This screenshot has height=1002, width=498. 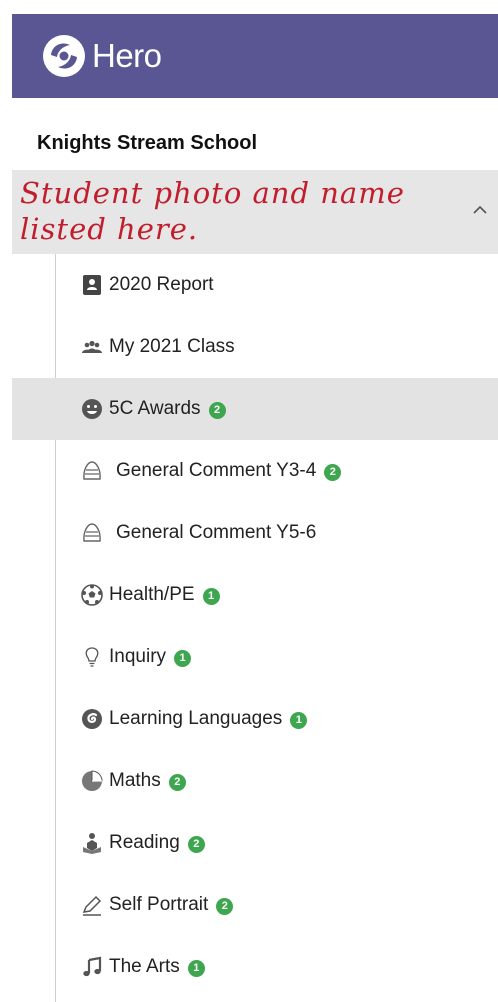 What do you see at coordinates (152, 594) in the screenshot?
I see `nav-label: Health/PE` at bounding box center [152, 594].